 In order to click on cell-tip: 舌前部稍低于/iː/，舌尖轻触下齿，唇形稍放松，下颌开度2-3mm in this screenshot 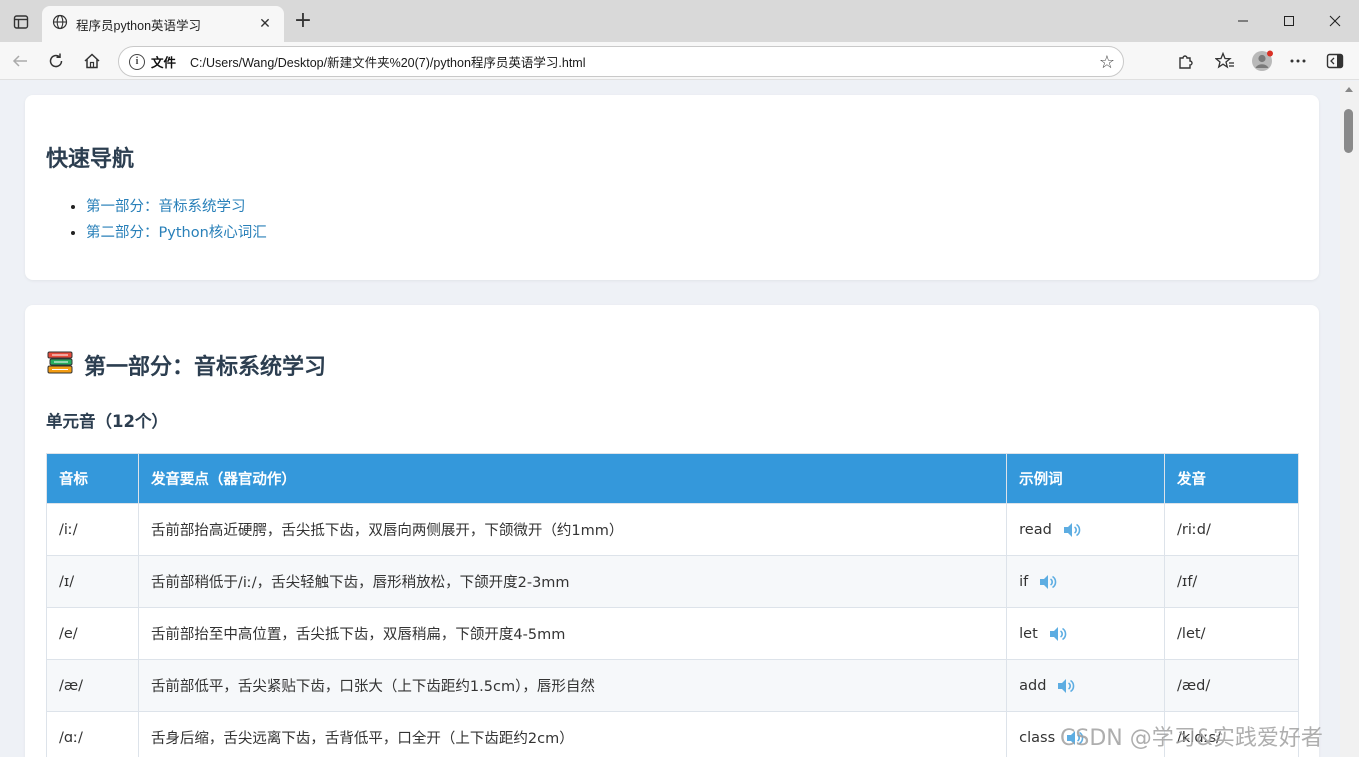, I will do `click(572, 581)`.